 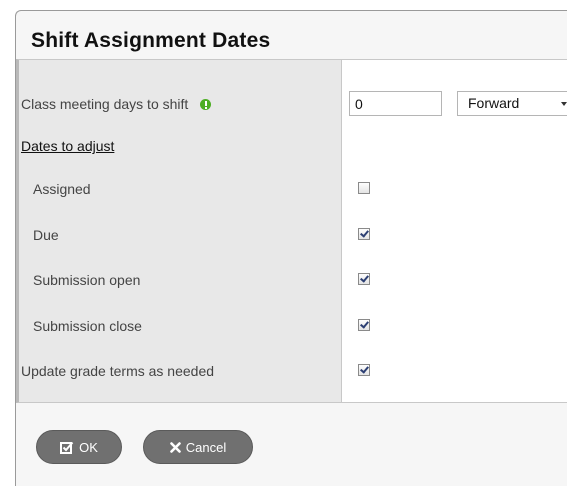 I want to click on help-exclamation-icon, so click(x=206, y=104).